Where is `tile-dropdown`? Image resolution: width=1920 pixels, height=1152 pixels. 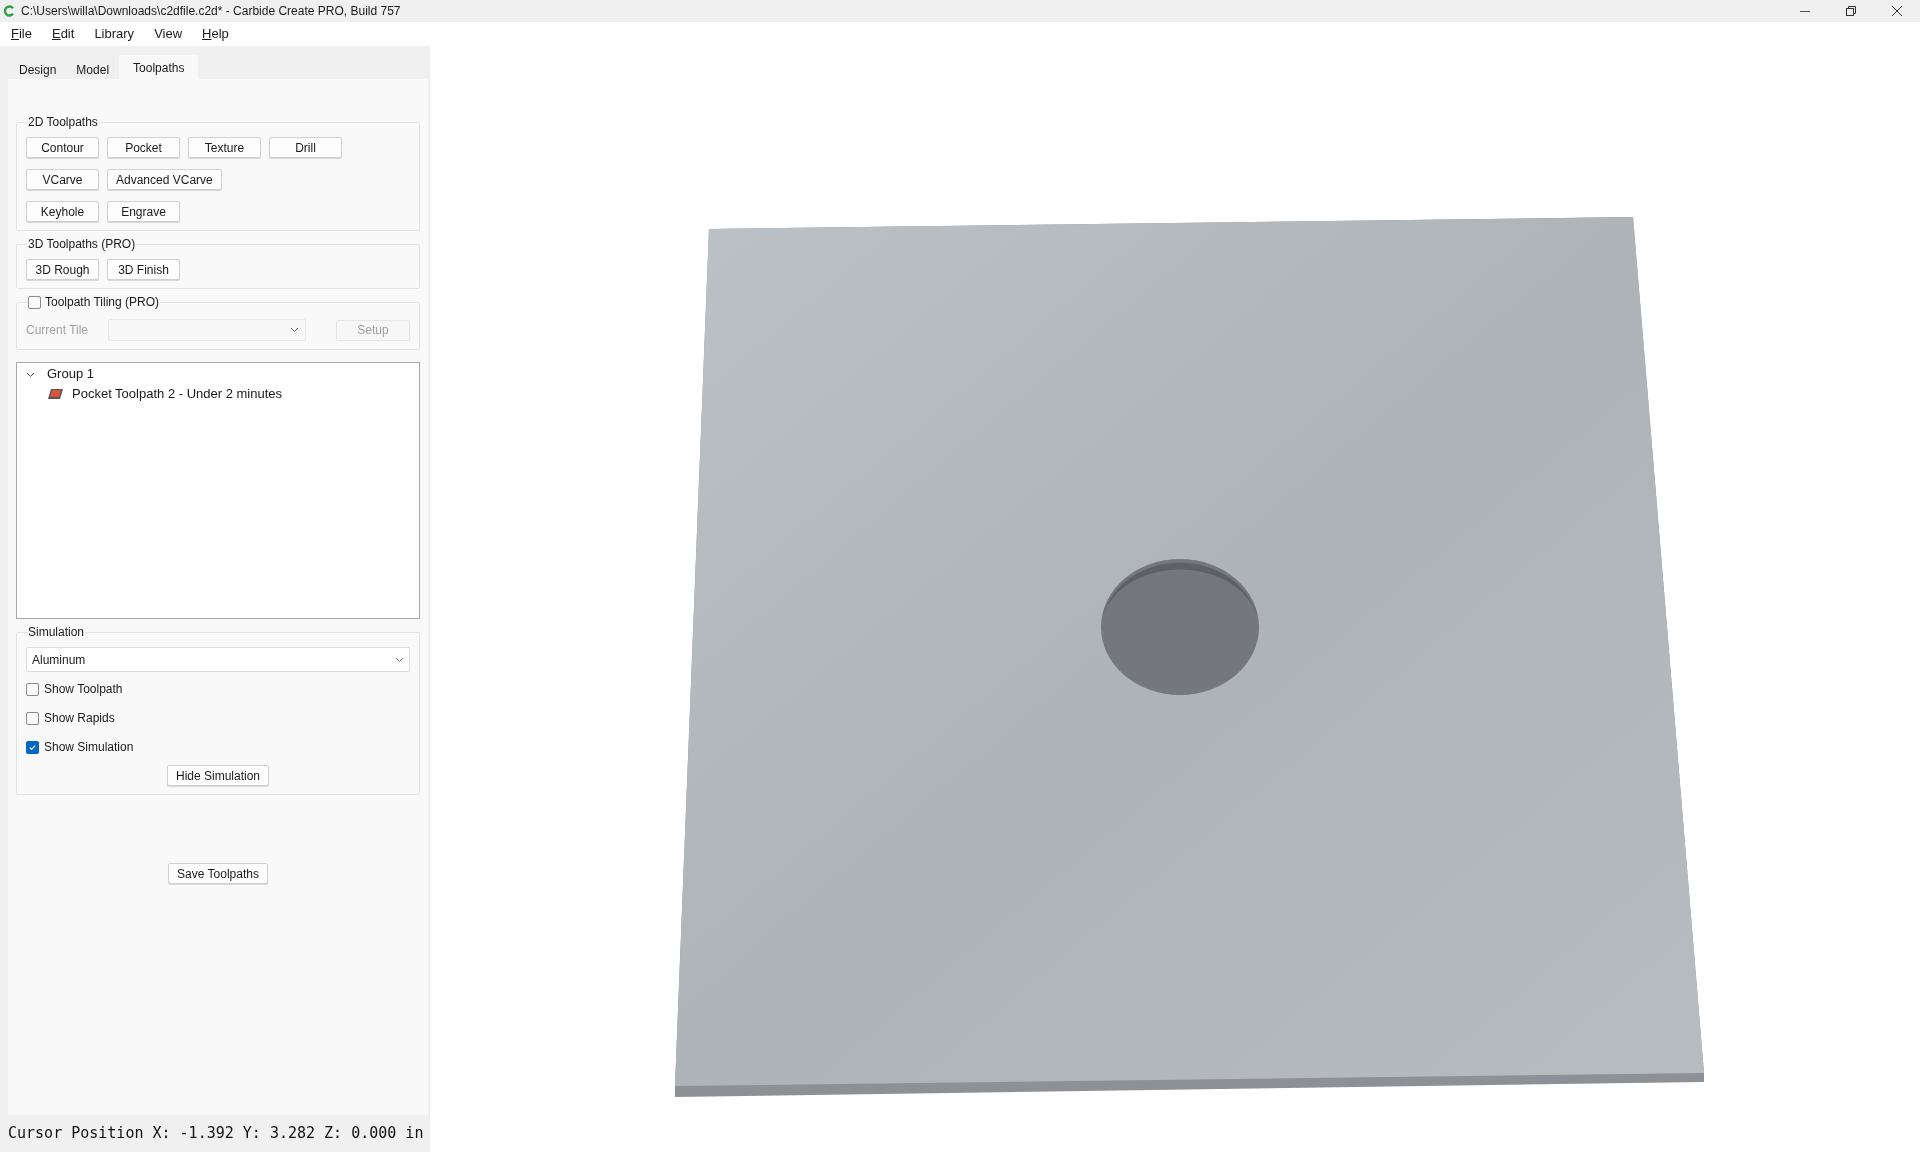 tile-dropdown is located at coordinates (207, 330).